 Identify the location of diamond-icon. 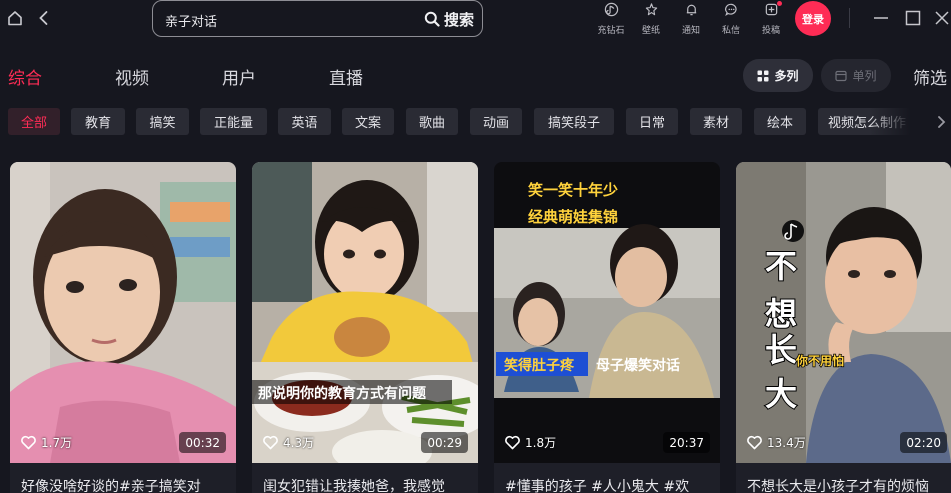
(611, 9).